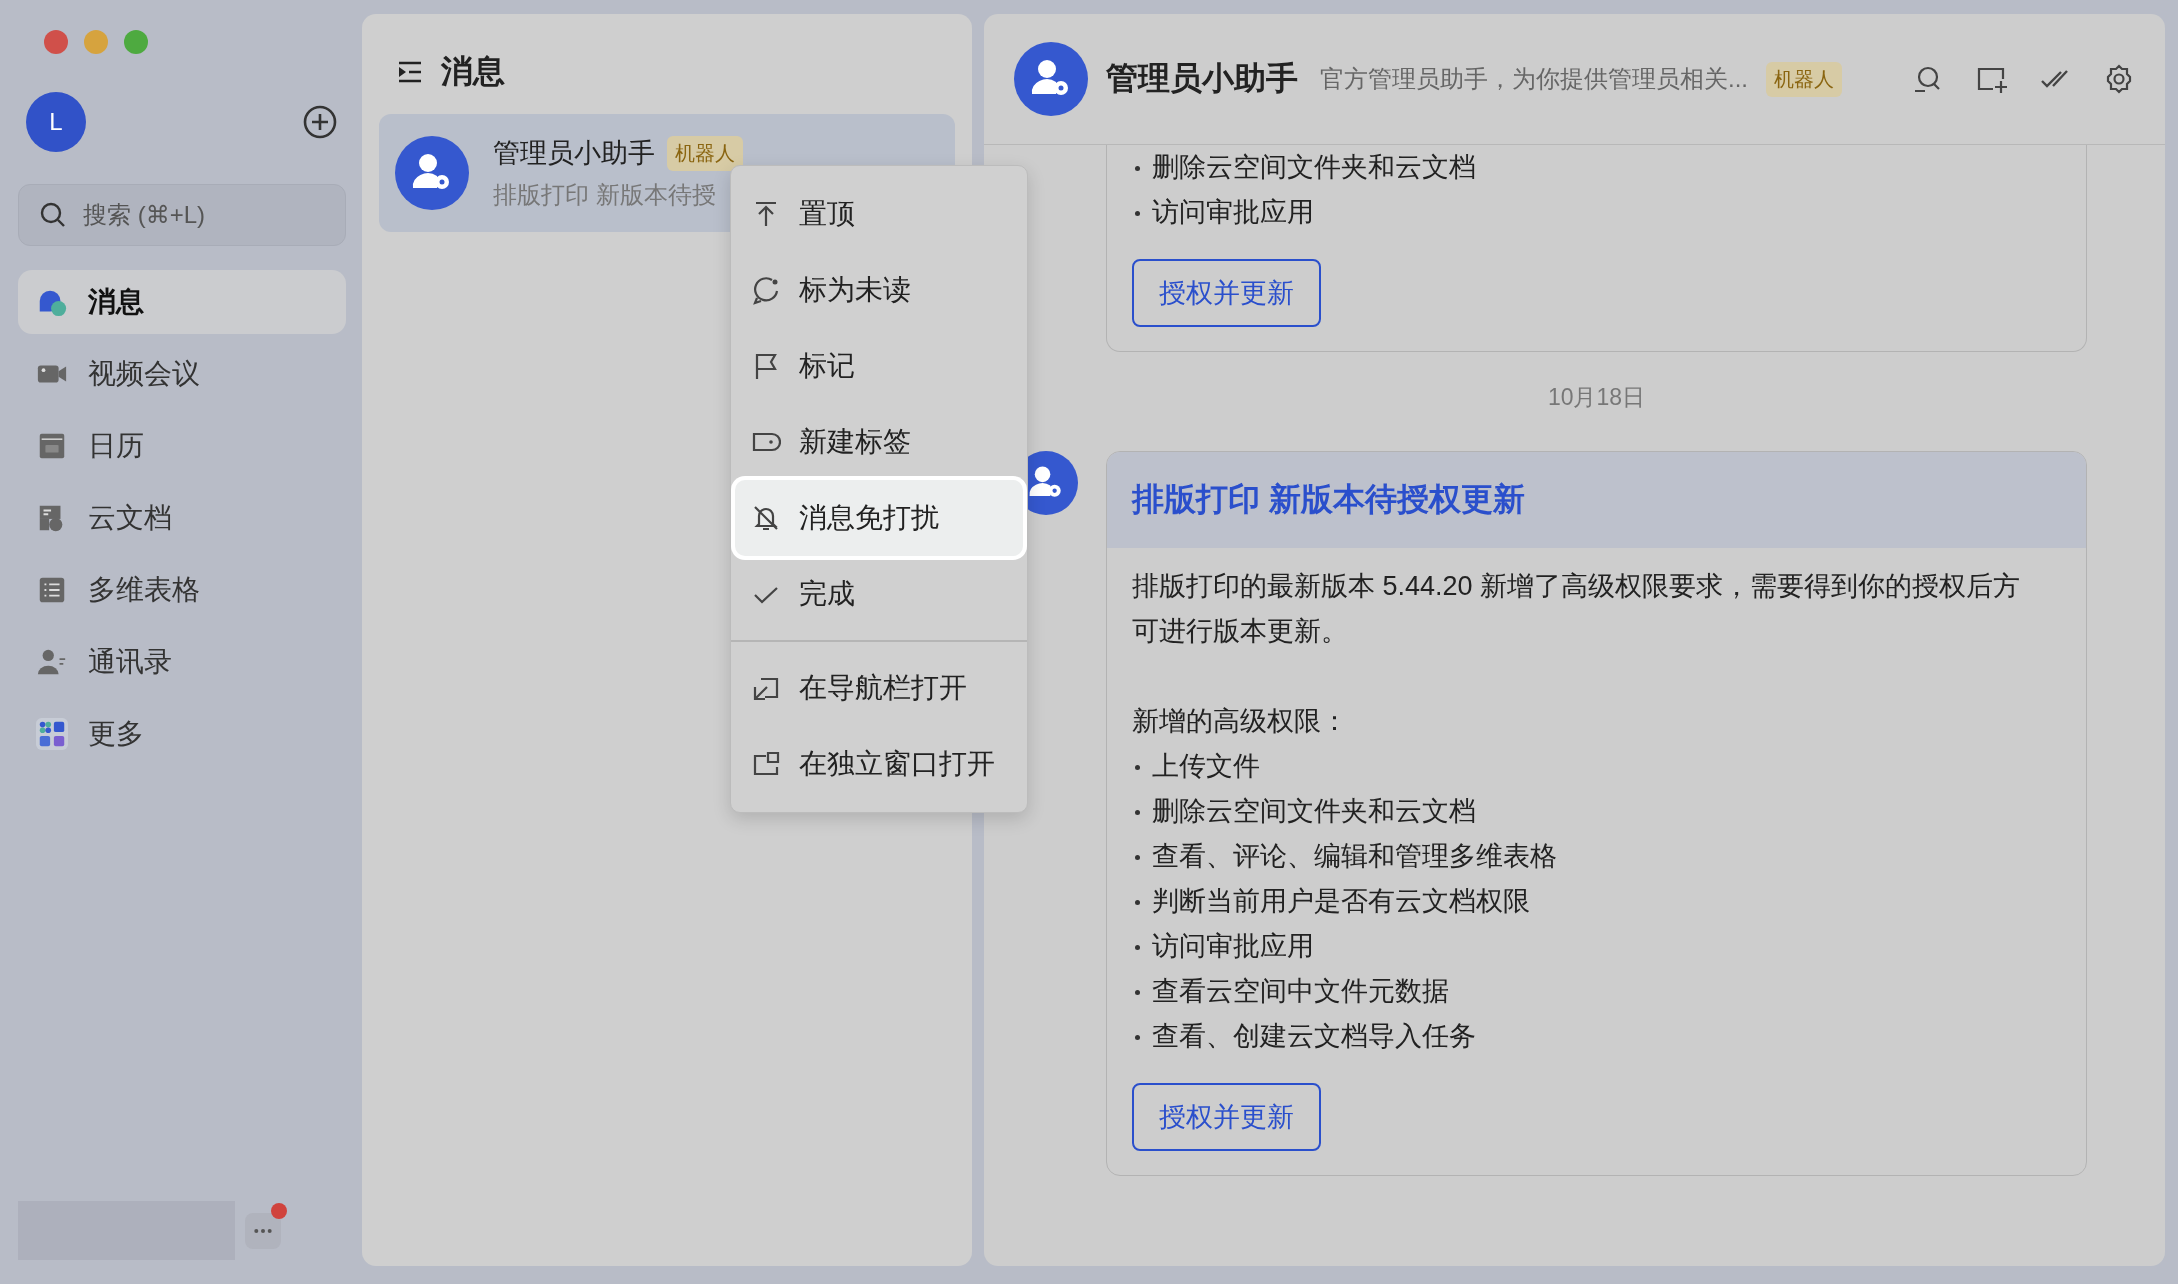 The image size is (2178, 1284). What do you see at coordinates (879, 687) in the screenshot?
I see `menu-item: 在导航栏打开` at bounding box center [879, 687].